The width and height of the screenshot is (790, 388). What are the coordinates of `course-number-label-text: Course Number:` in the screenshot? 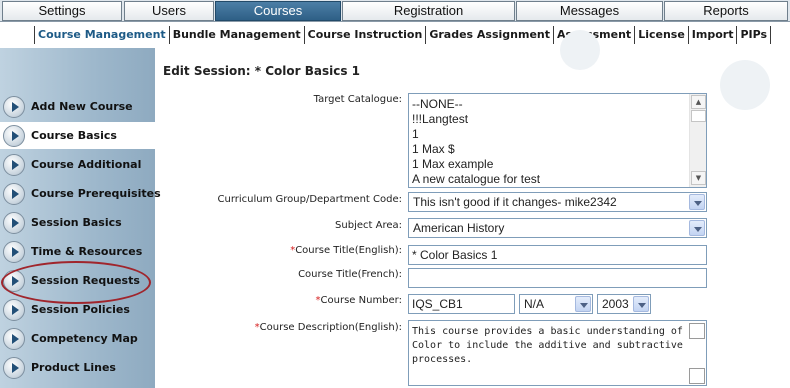 It's located at (361, 300).